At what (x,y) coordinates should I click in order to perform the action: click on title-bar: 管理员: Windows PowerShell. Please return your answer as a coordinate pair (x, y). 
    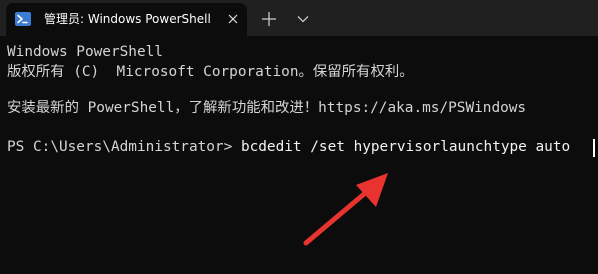
    Looking at the image, I should click on (299, 18).